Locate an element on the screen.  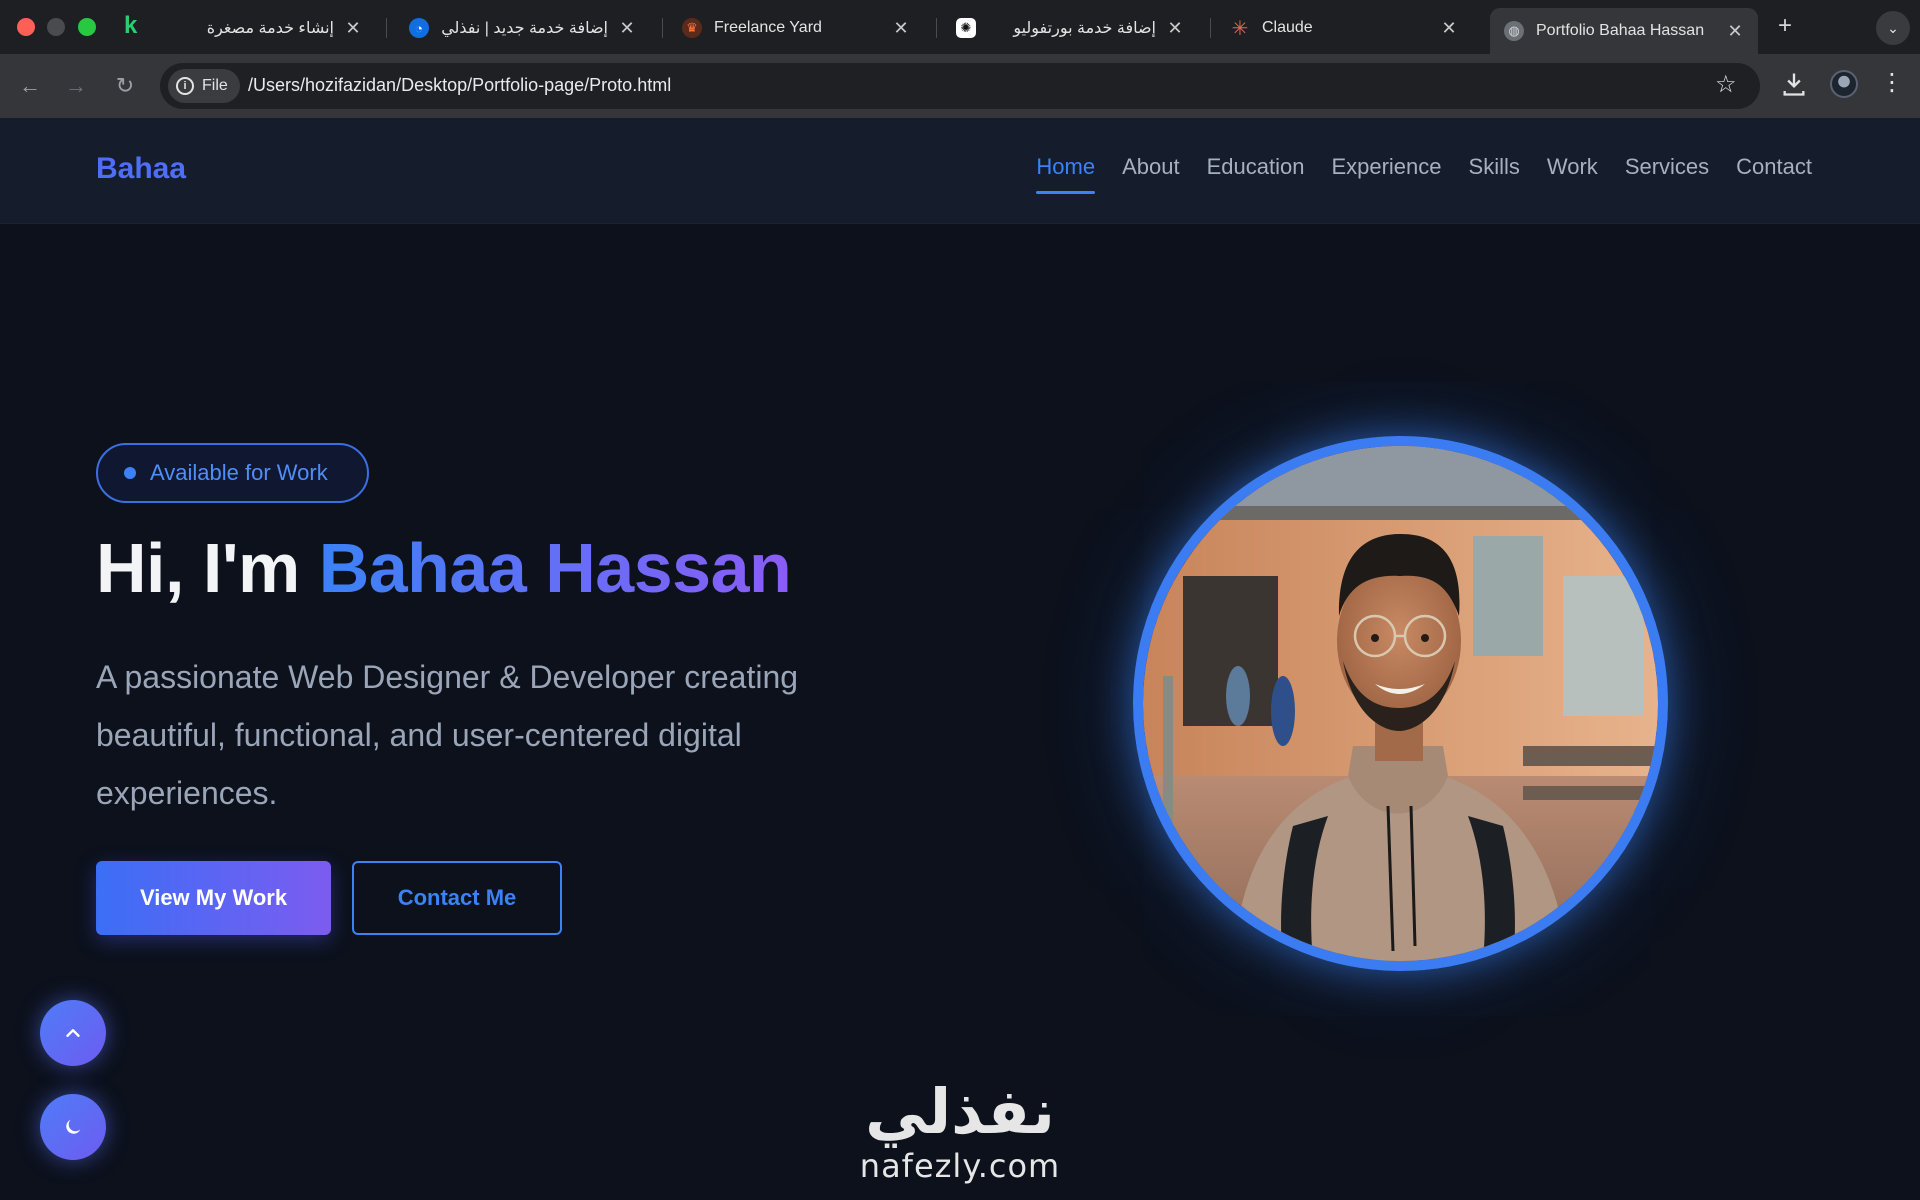
scroll-to-top-button is located at coordinates (73, 1033).